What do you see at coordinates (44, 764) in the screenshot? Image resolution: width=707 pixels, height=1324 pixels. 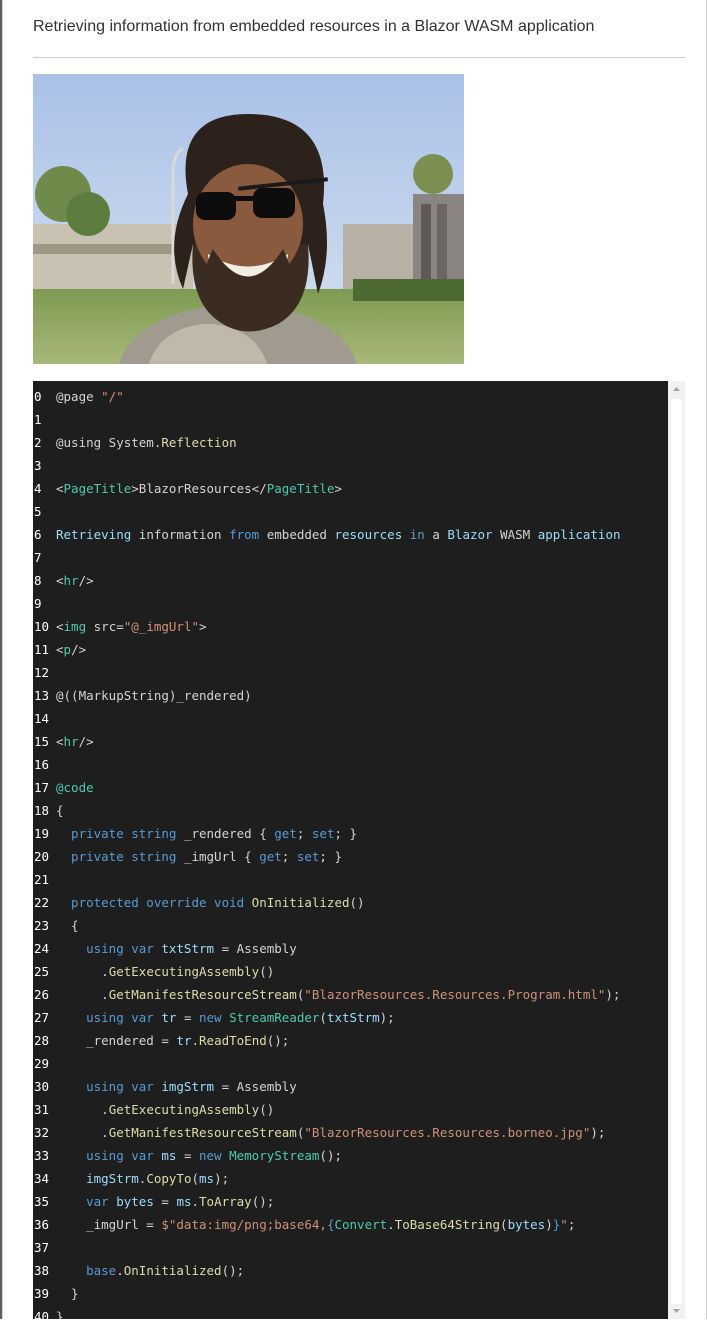 I see `code-line: 16` at bounding box center [44, 764].